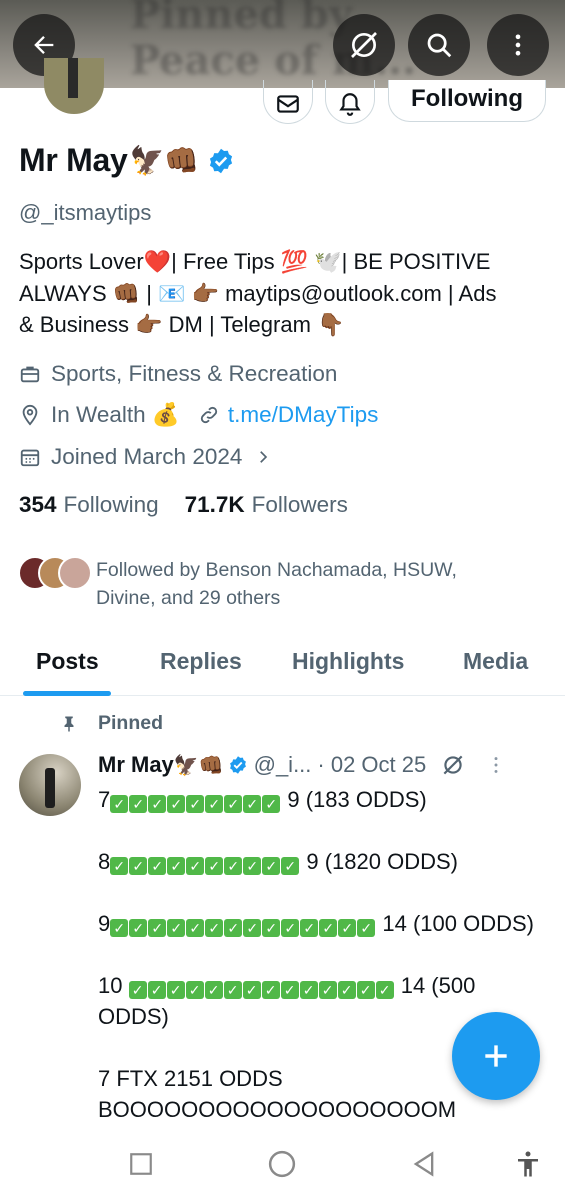 Image resolution: width=565 pixels, height=1200 pixels. I want to click on following-stat: 354 Following, so click(89, 505).